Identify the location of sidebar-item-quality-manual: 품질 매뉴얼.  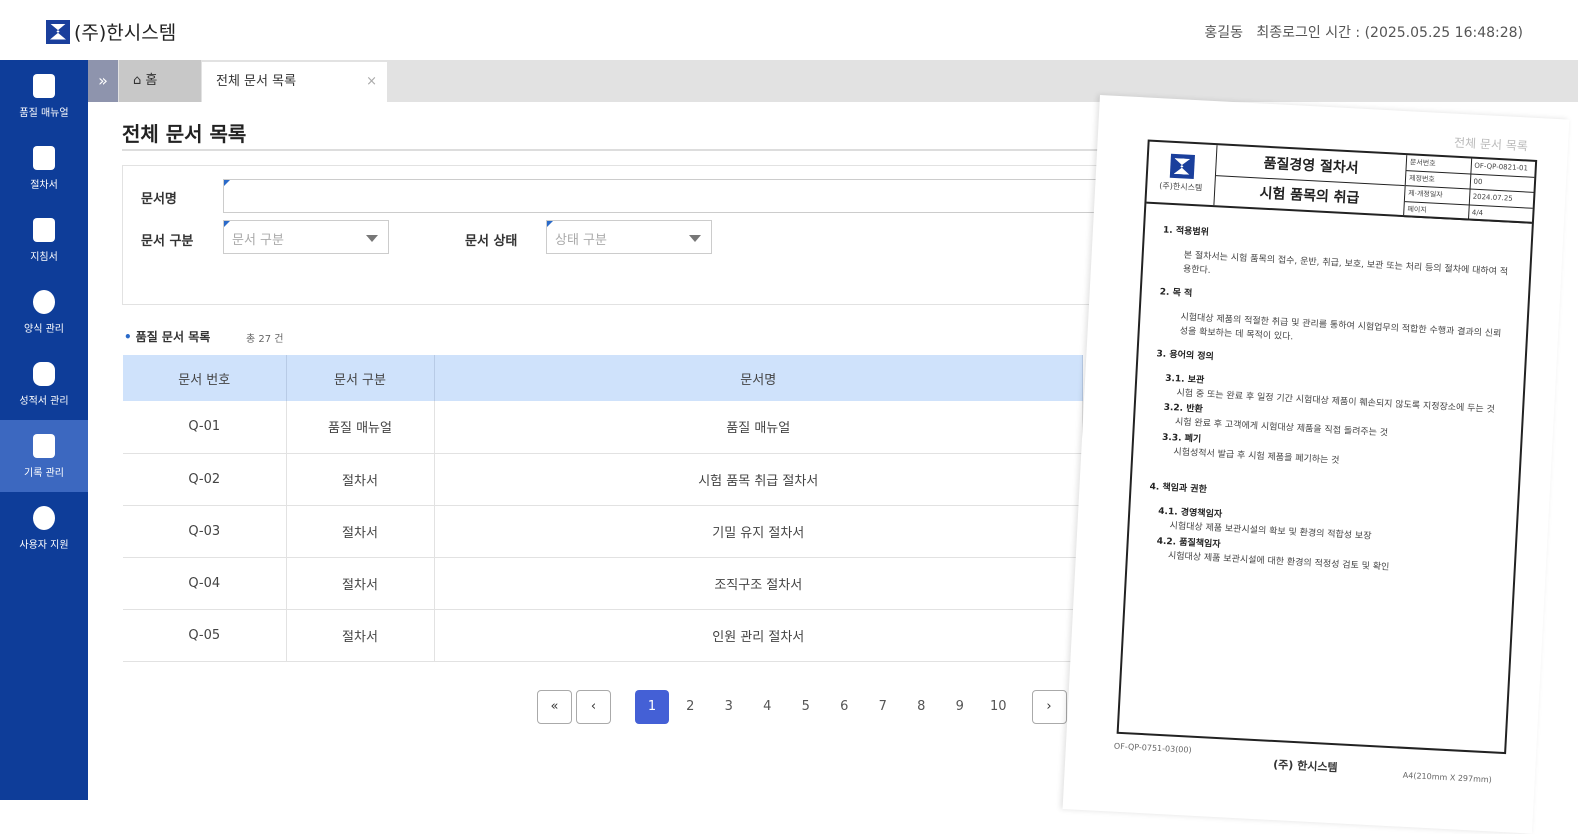
(44, 96).